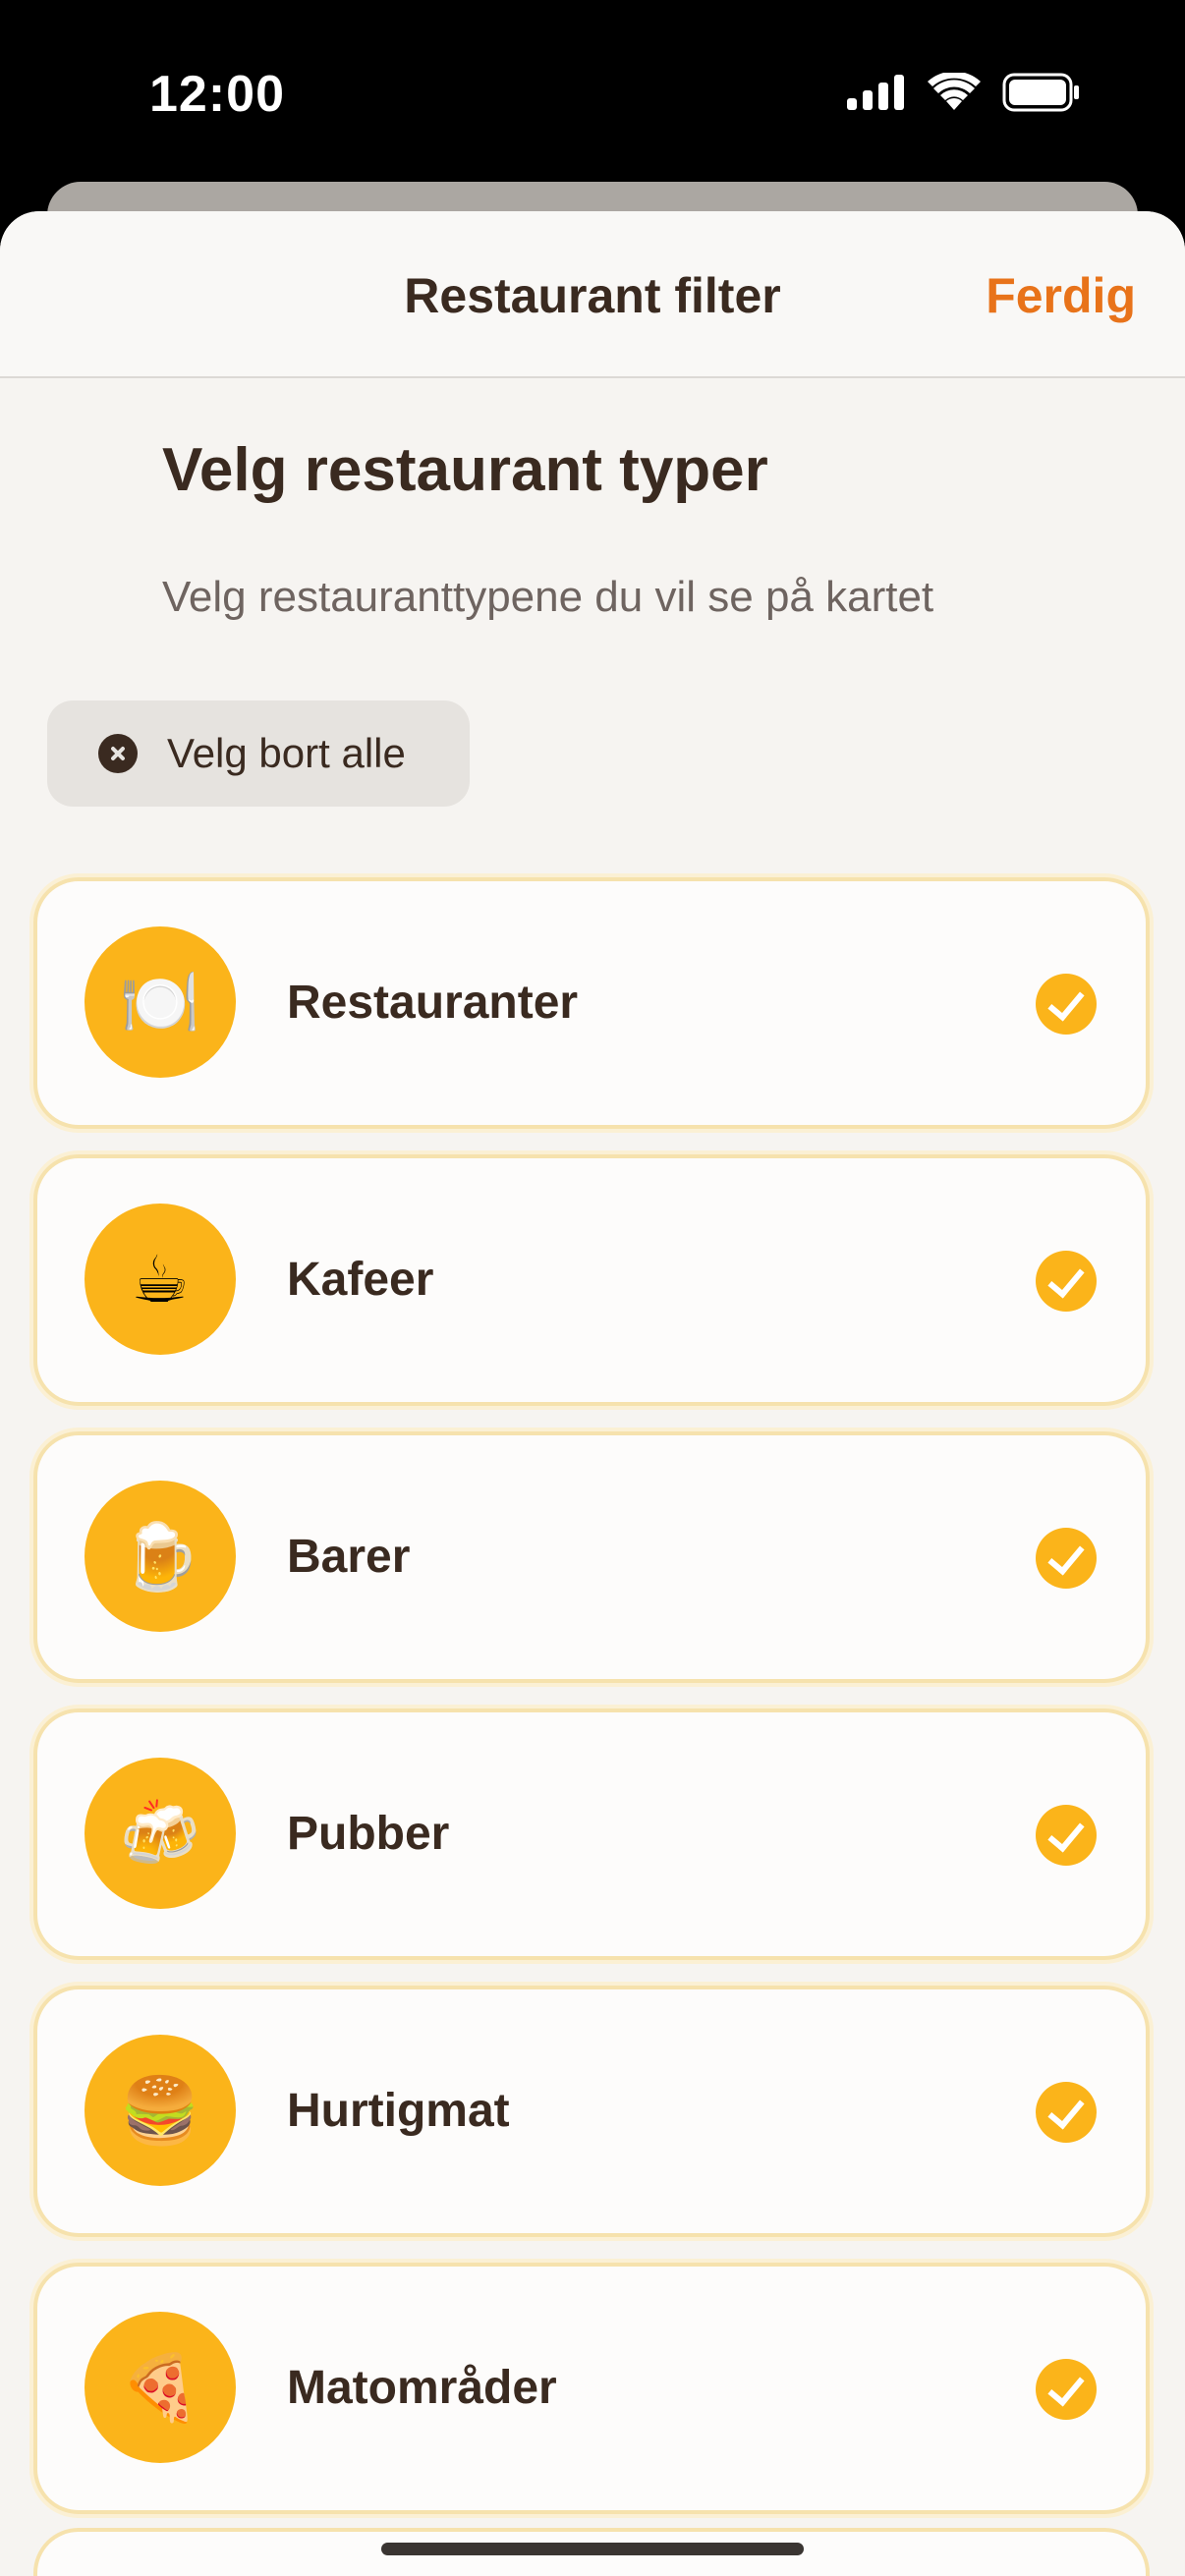  Describe the element at coordinates (876, 92) in the screenshot. I see `signal-icon` at that location.